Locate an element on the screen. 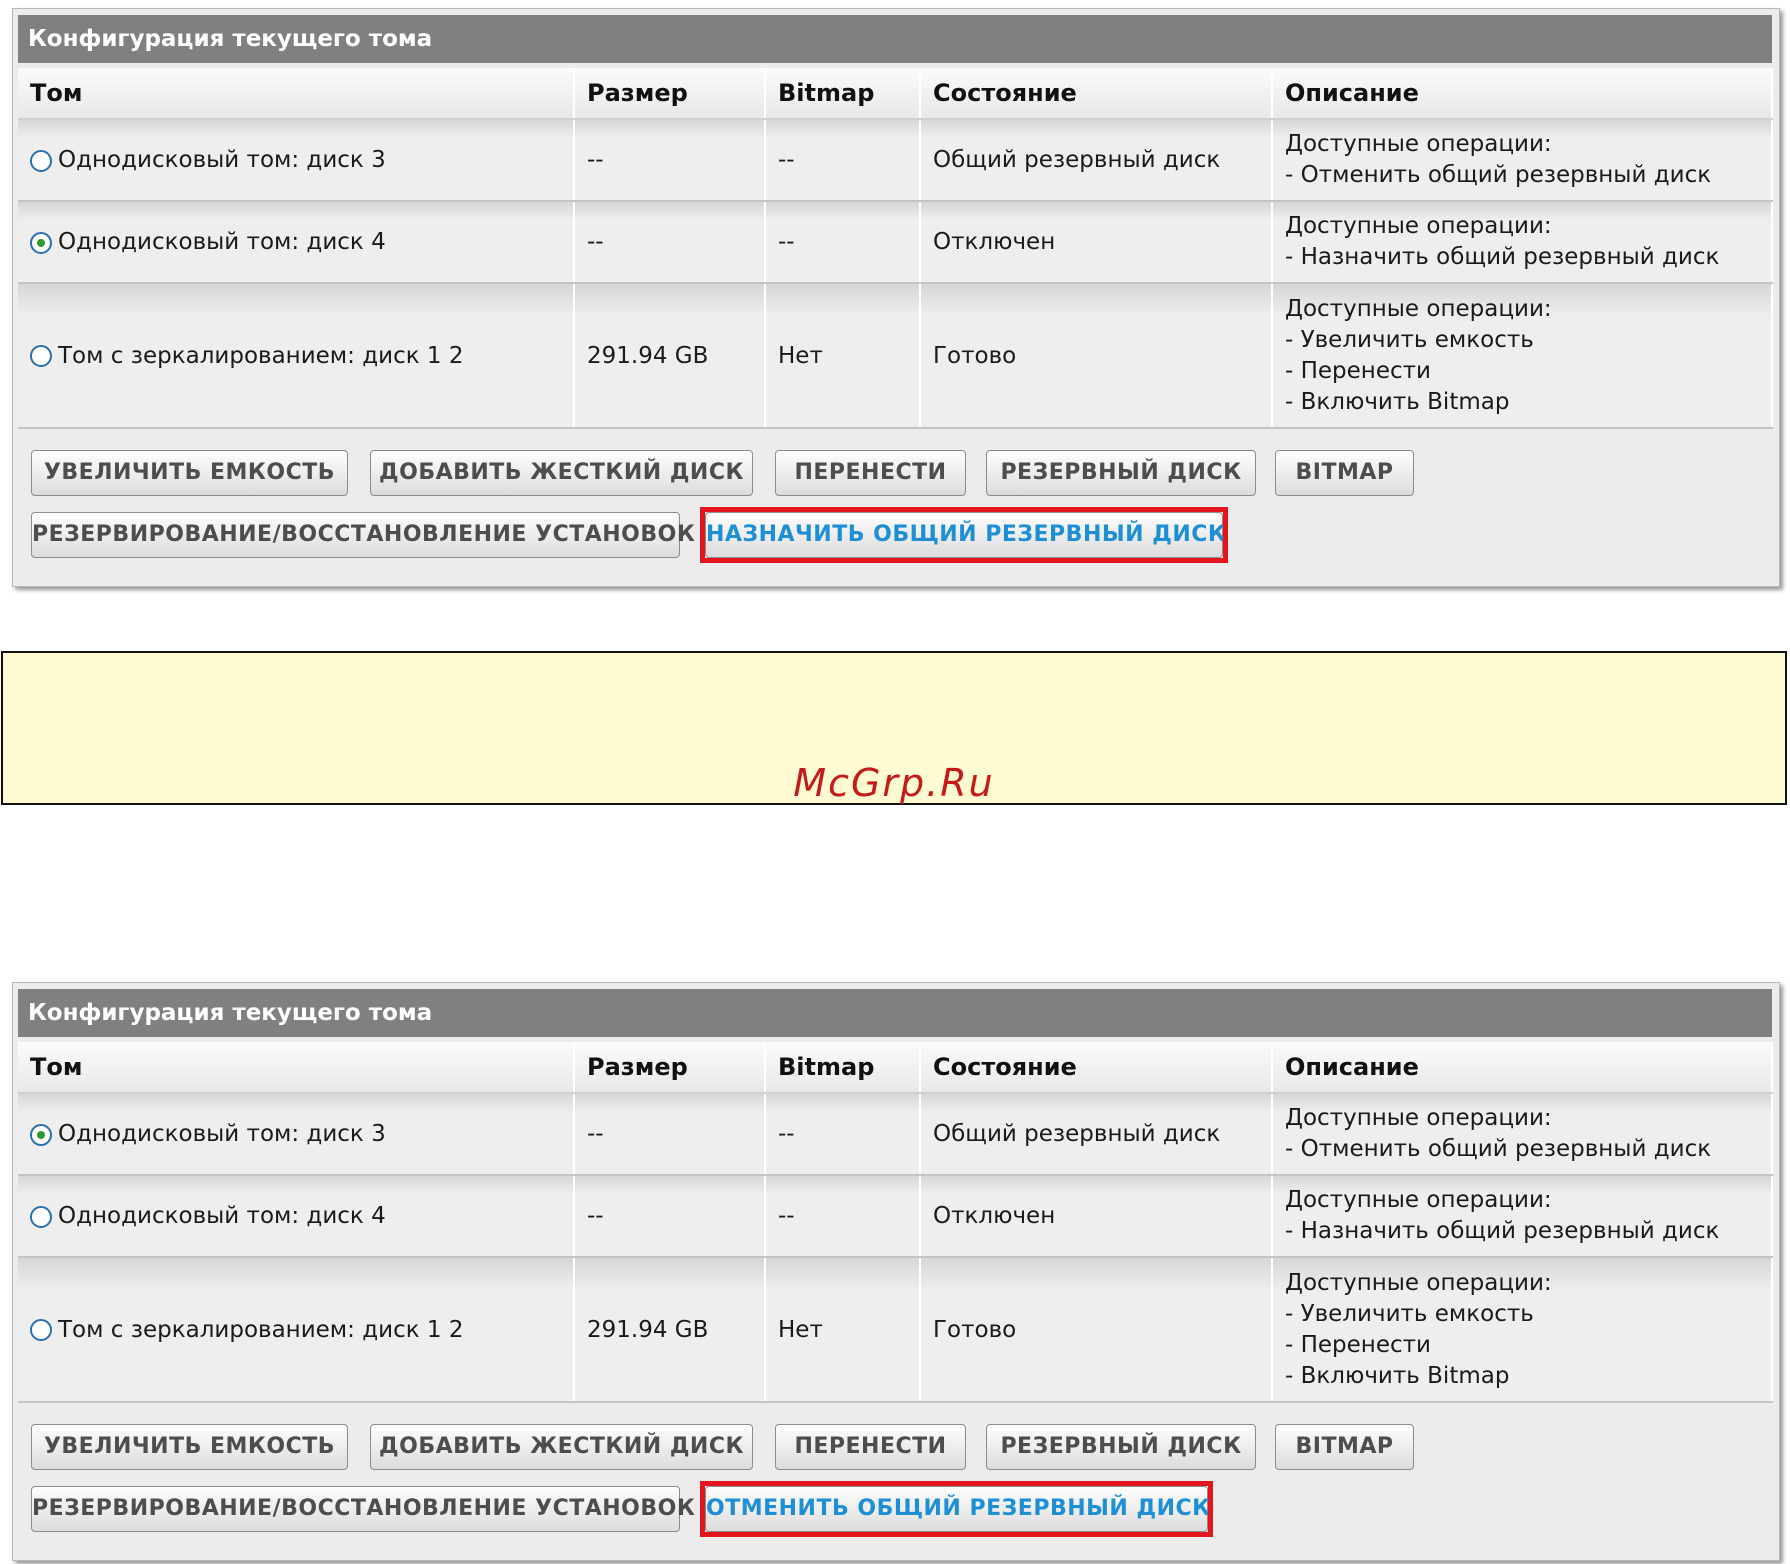 This screenshot has height=1564, width=1790. watermark-banner: McGrp.Ru is located at coordinates (894, 728).